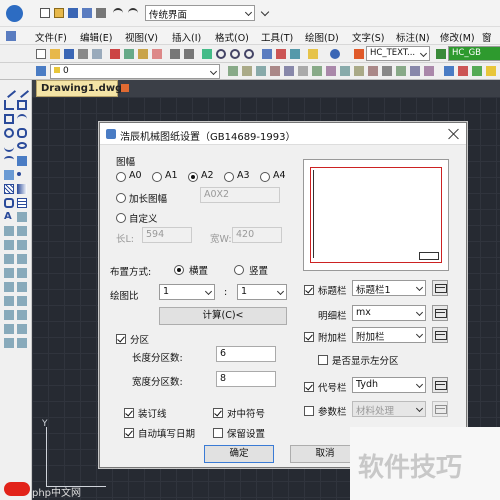 The height and width of the screenshot is (500, 500). I want to click on radio-portrait, so click(239, 270).